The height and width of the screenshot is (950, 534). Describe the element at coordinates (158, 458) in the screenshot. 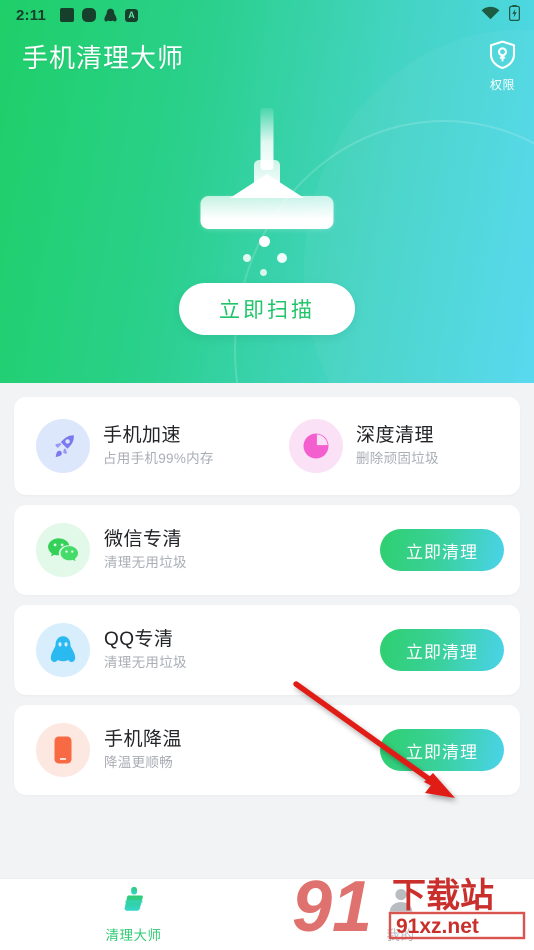

I see `quick-action-subtitle: 占用手机99%内存` at that location.